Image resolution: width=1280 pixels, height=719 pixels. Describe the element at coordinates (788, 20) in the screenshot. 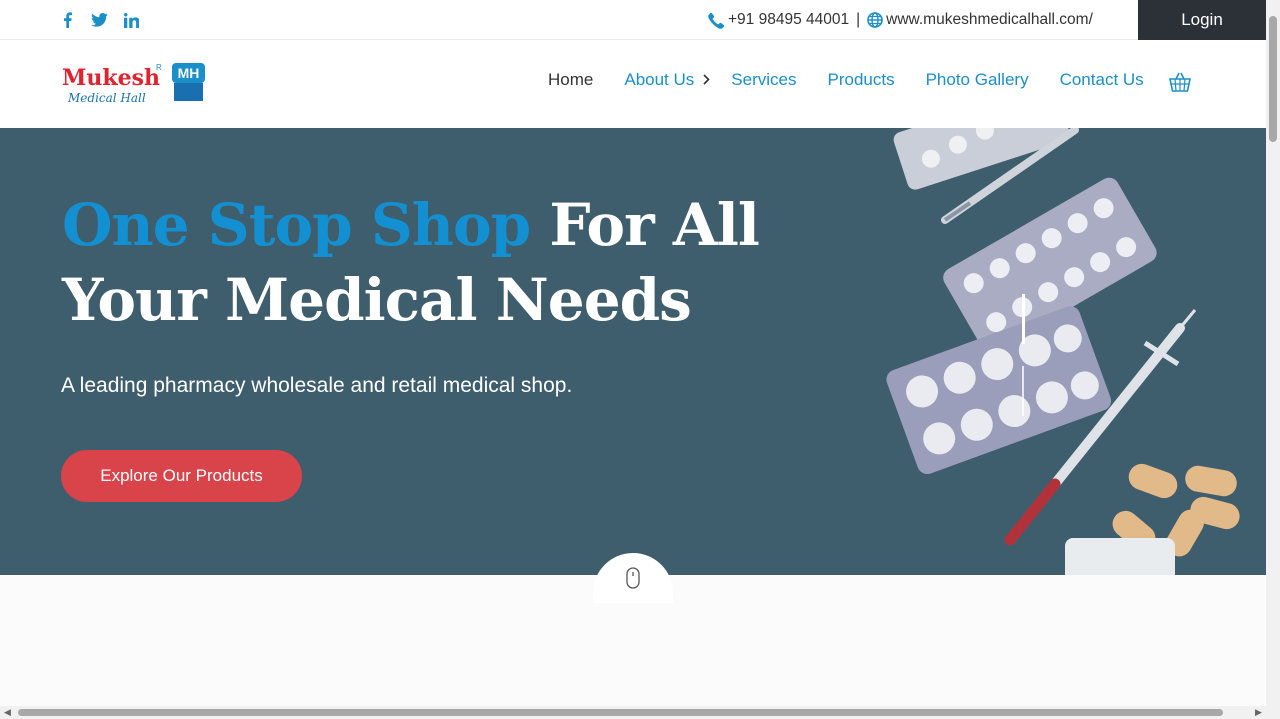

I see `phone-number: +91 98495 44001` at that location.